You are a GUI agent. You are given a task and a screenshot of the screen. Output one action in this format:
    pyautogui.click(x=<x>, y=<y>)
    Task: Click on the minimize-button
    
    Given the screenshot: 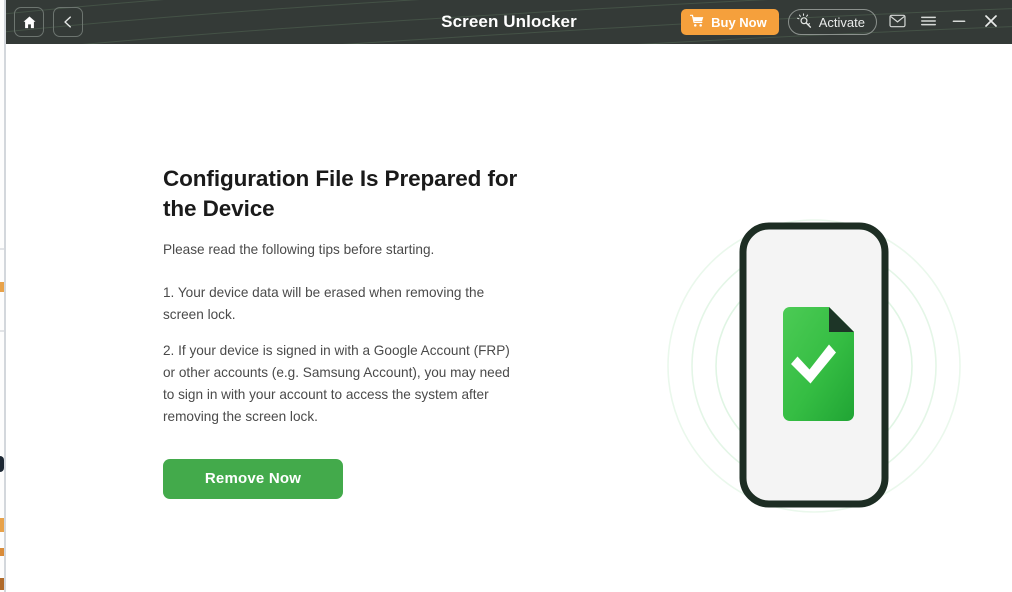 What is the action you would take?
    pyautogui.click(x=959, y=22)
    